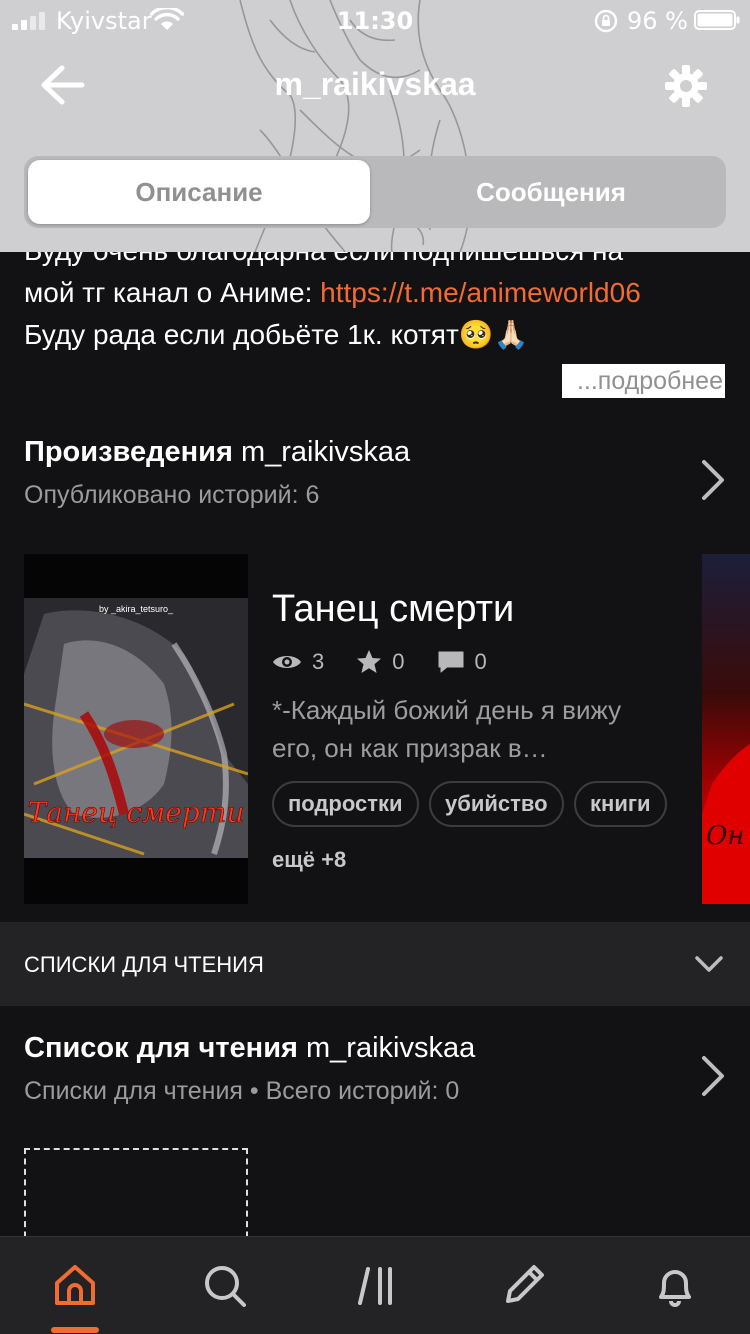 This screenshot has width=750, height=1334. I want to click on emoji: 🥺🙏🏻, so click(493, 334).